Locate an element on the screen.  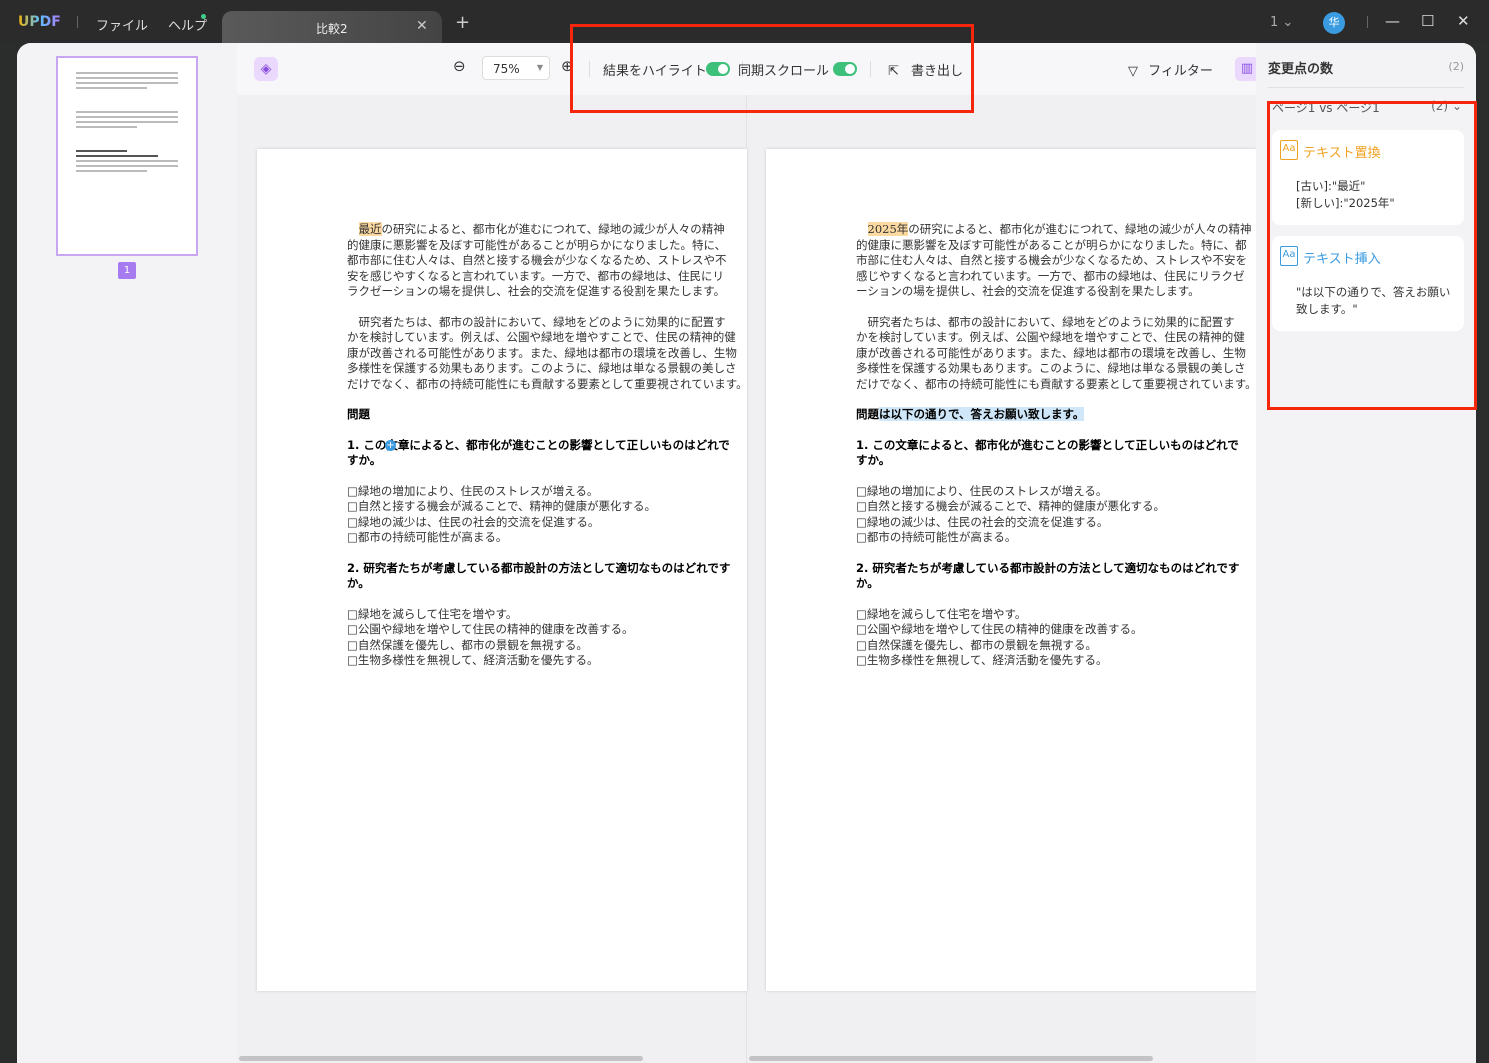
text-line: 都市部に住む人々は、自然と接する機会が少なくなるため、ストレスや不 is located at coordinates (537, 260).